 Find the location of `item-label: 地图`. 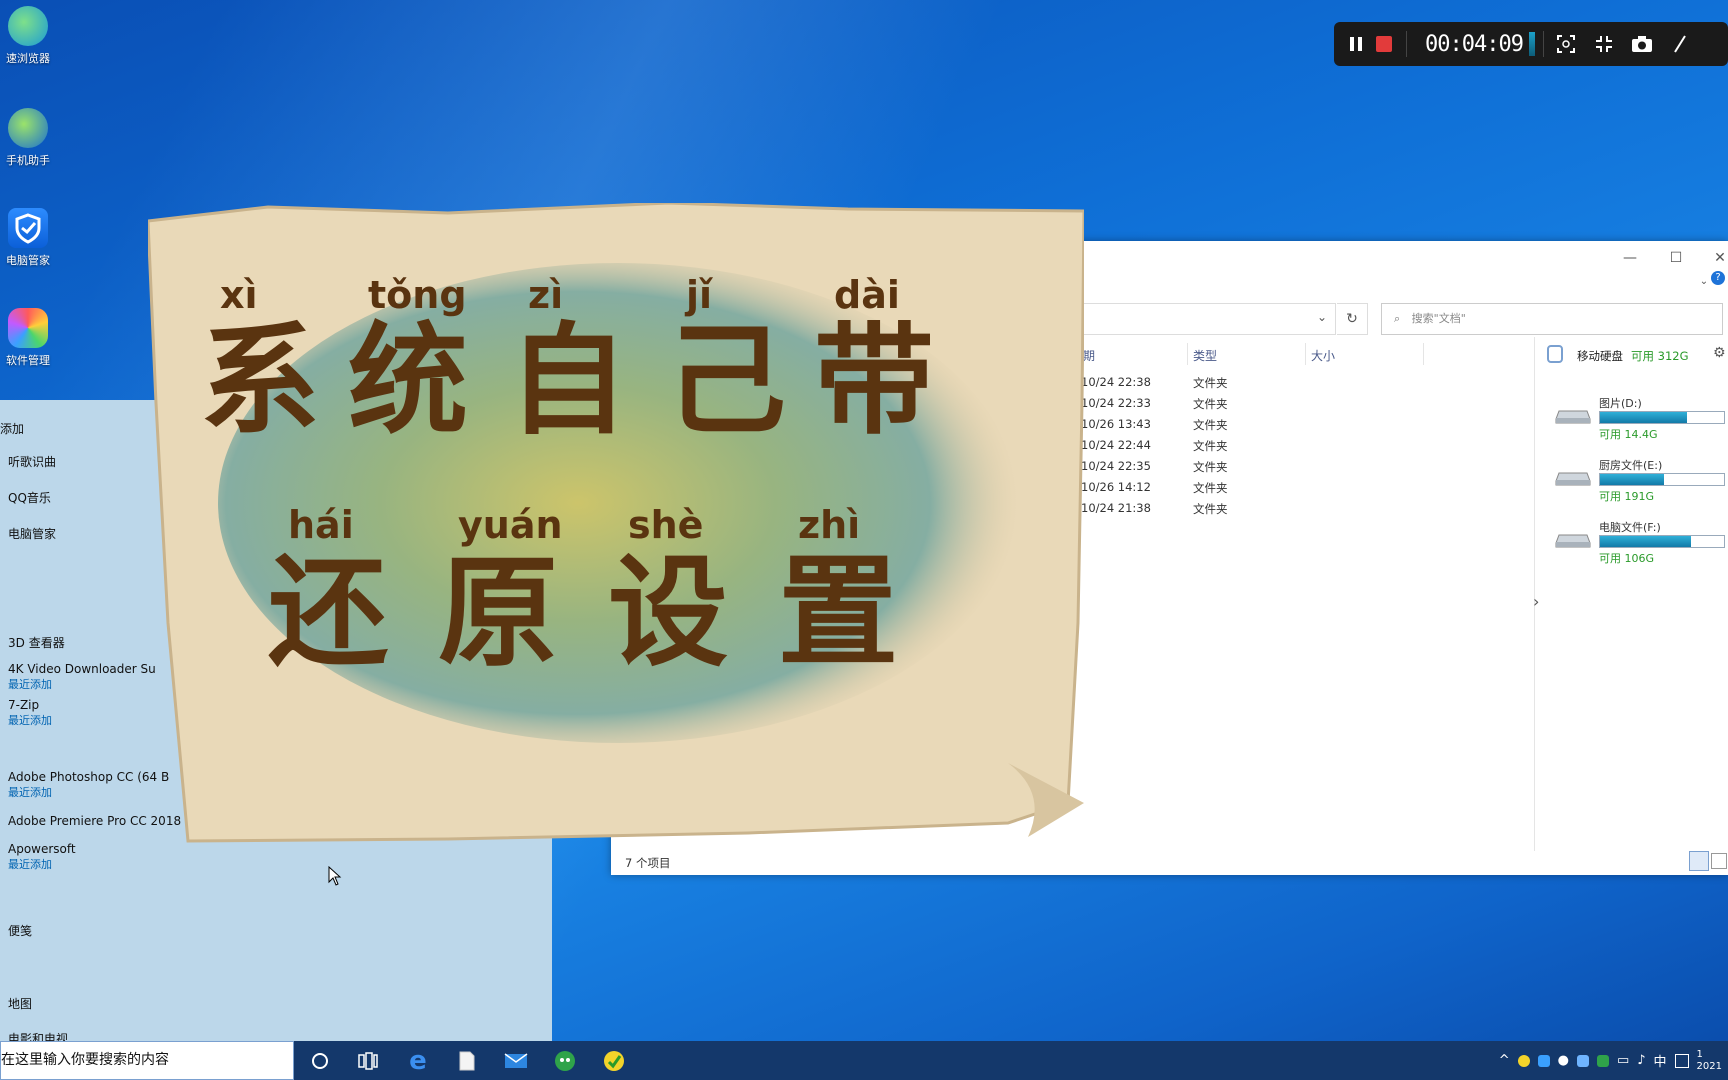

item-label: 地图 is located at coordinates (20, 1004).